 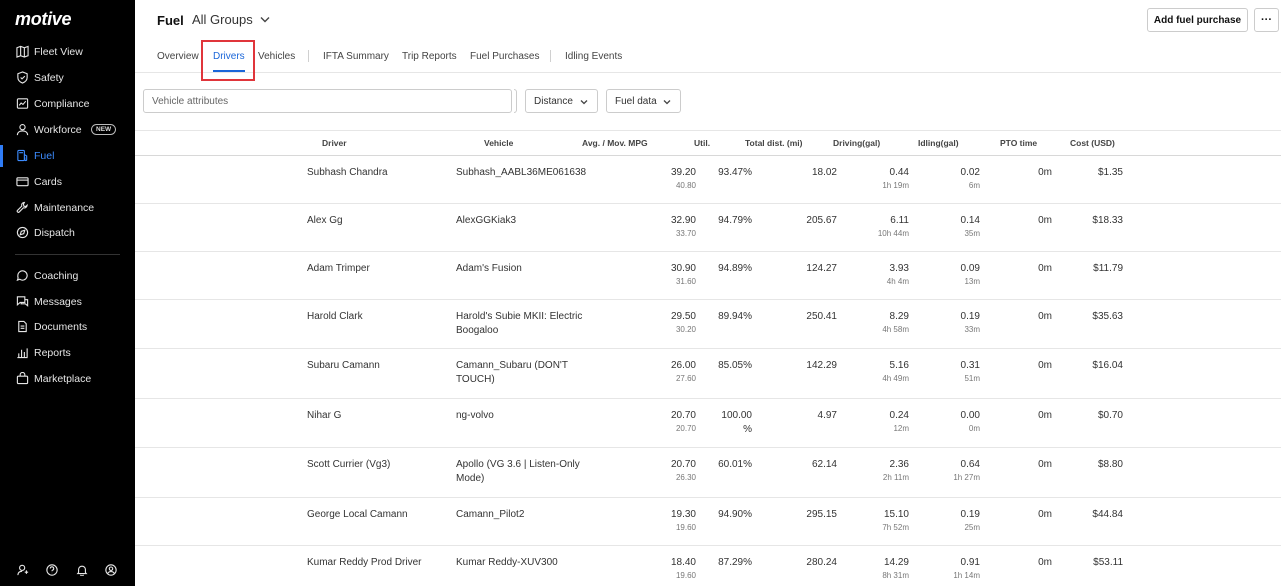 What do you see at coordinates (1018, 143) in the screenshot?
I see `column-header-pto-time: PTO time` at bounding box center [1018, 143].